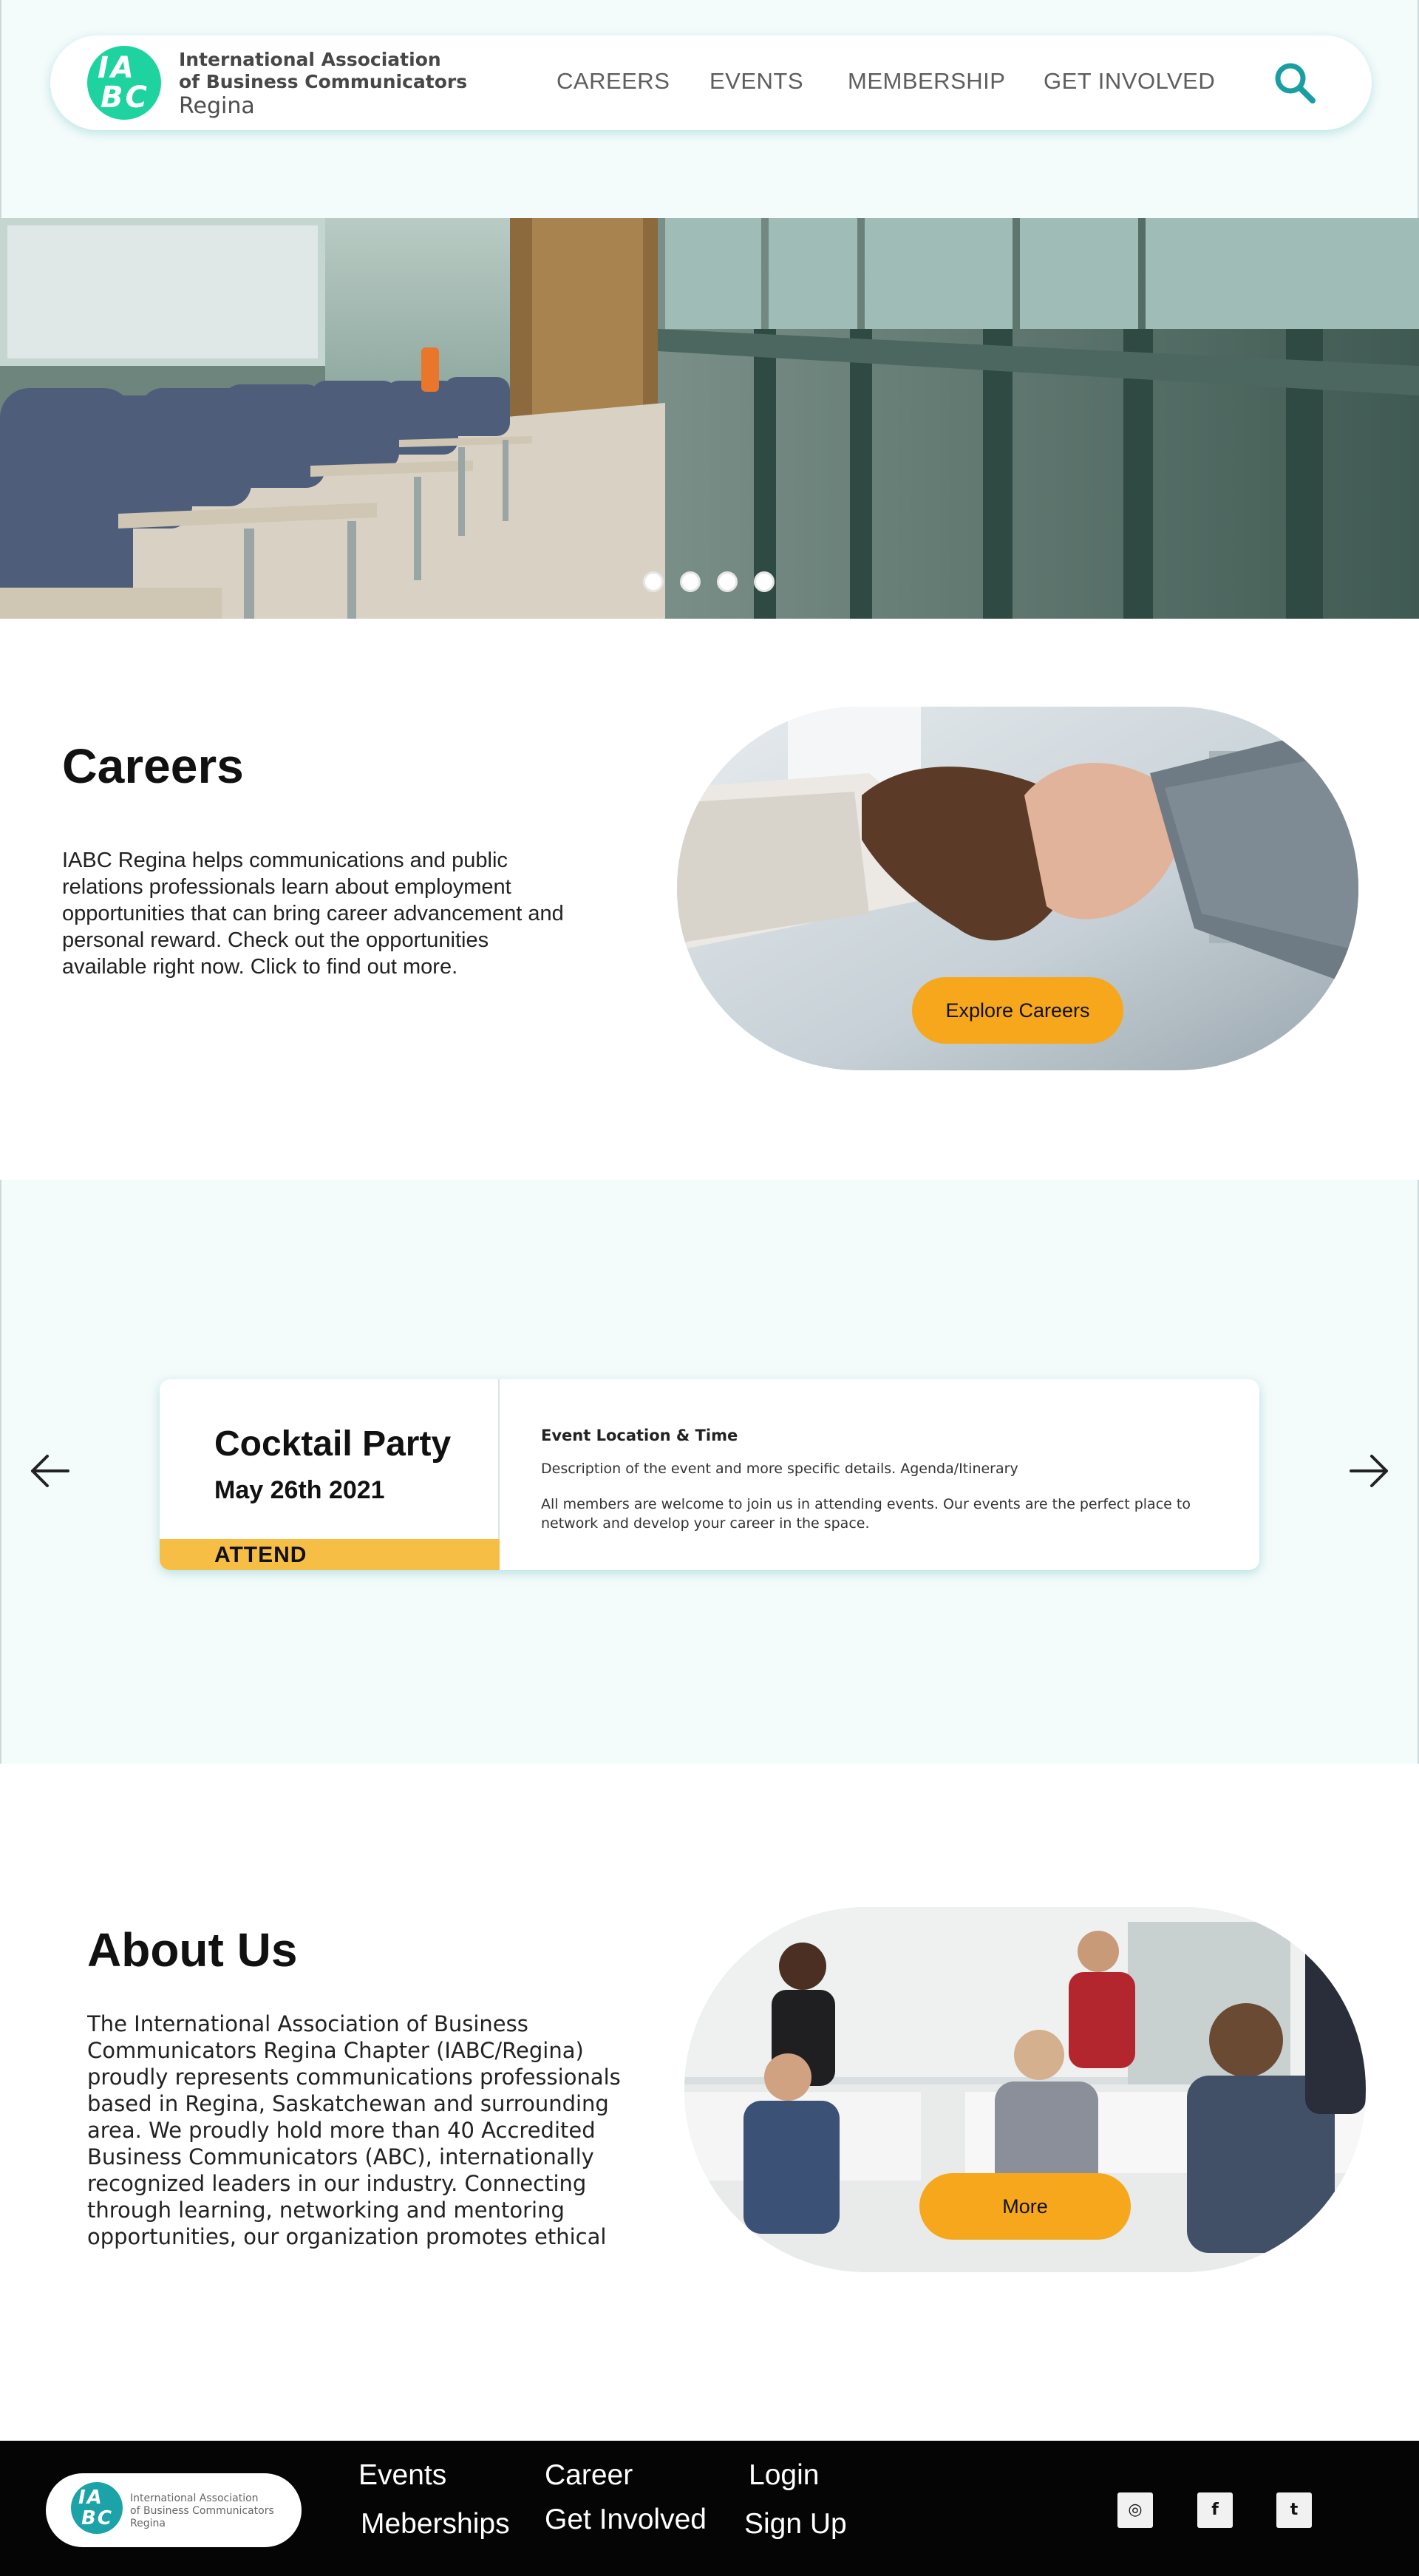  I want to click on events-prev-button, so click(50, 1471).